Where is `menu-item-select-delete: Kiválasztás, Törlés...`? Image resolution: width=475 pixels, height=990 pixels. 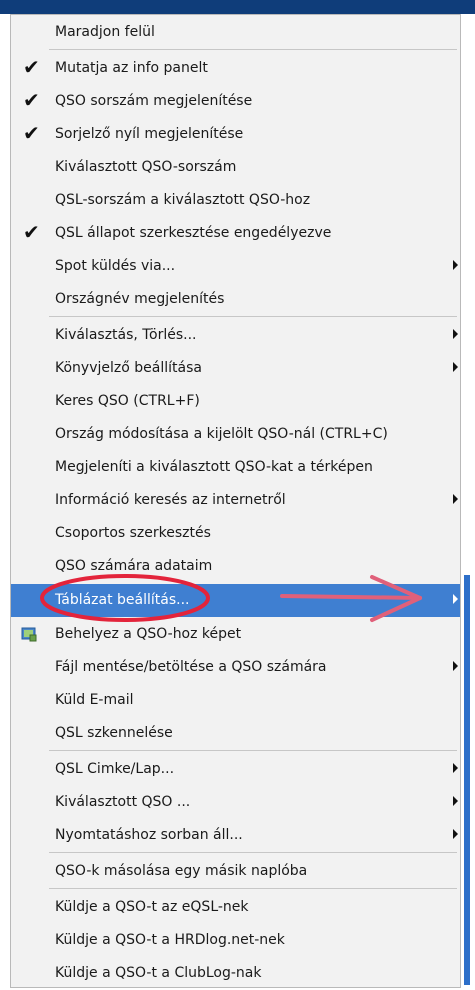 menu-item-select-delete: Kiválasztás, Törlés... is located at coordinates (235, 335).